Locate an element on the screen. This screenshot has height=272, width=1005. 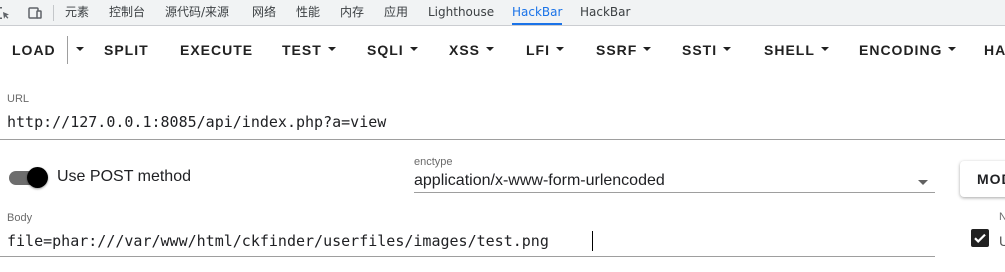
checkmark-icon is located at coordinates (980, 238).